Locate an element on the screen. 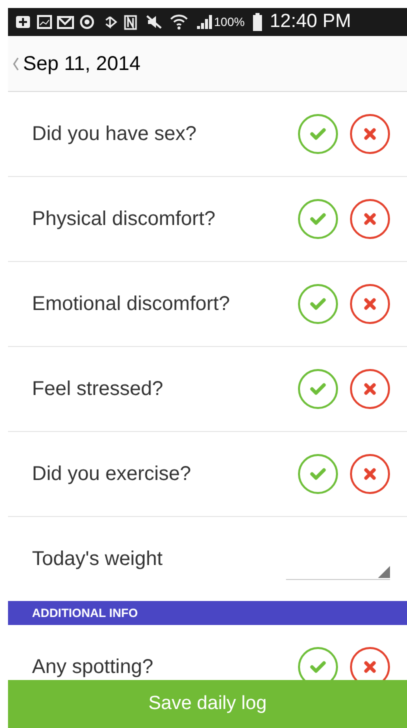 The width and height of the screenshot is (407, 728). battery-icon is located at coordinates (257, 22).